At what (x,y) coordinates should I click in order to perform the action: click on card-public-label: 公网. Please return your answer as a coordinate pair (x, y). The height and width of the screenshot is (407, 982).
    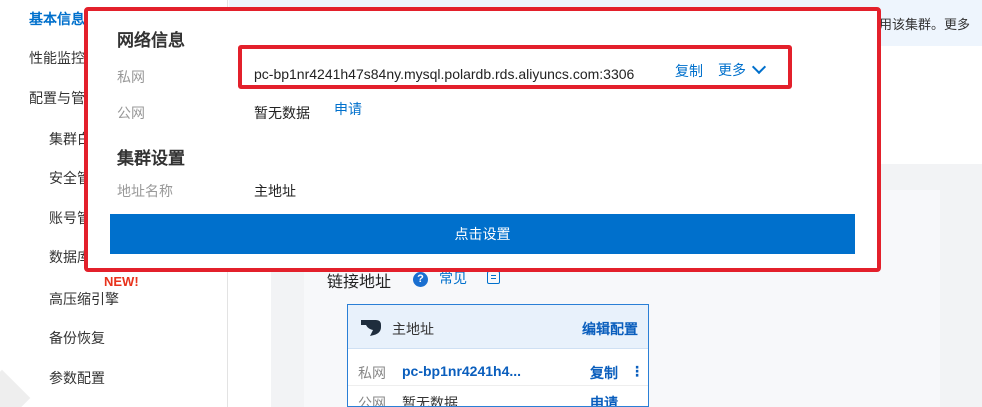
    Looking at the image, I should click on (372, 401).